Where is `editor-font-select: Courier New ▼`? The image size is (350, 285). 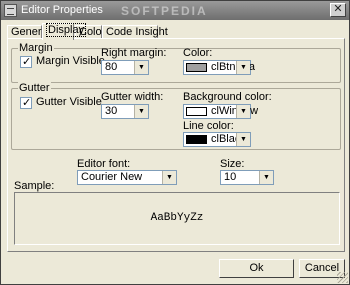
editor-font-select: Courier New ▼ is located at coordinates (127, 177).